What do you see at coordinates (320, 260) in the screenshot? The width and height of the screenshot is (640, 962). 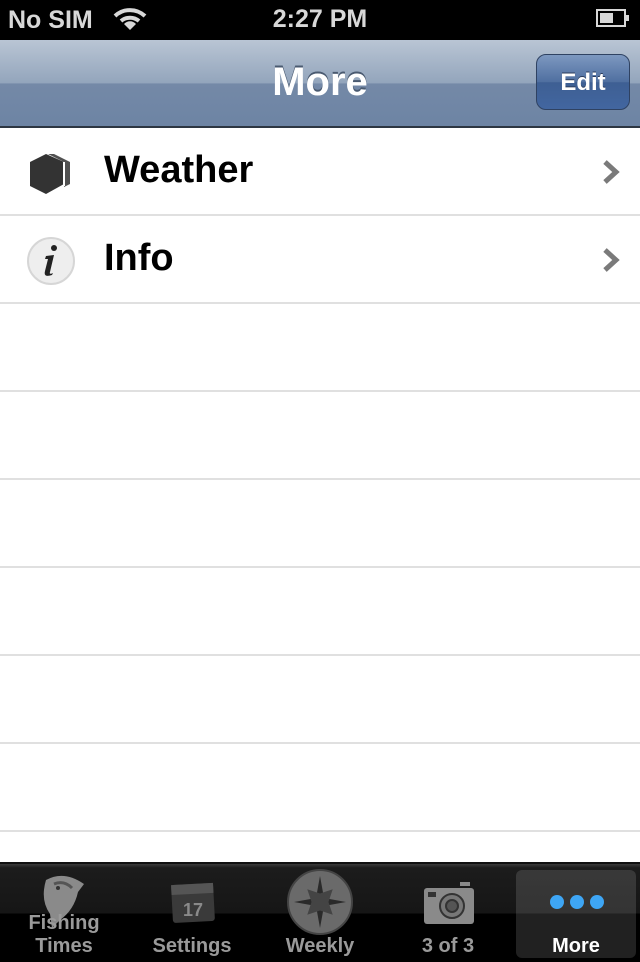 I see `list-item-info: Info` at bounding box center [320, 260].